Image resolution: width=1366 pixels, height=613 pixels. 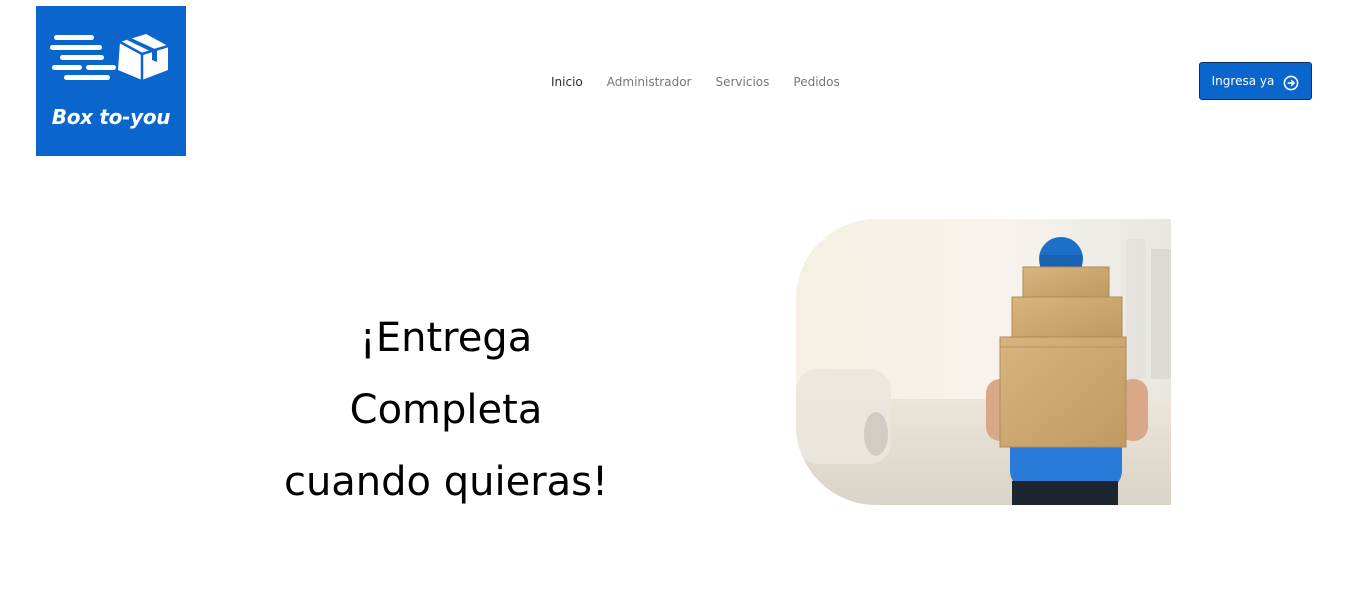 I want to click on main-nav: Inicio Administrador Servicios Pedidos, so click(x=695, y=82).